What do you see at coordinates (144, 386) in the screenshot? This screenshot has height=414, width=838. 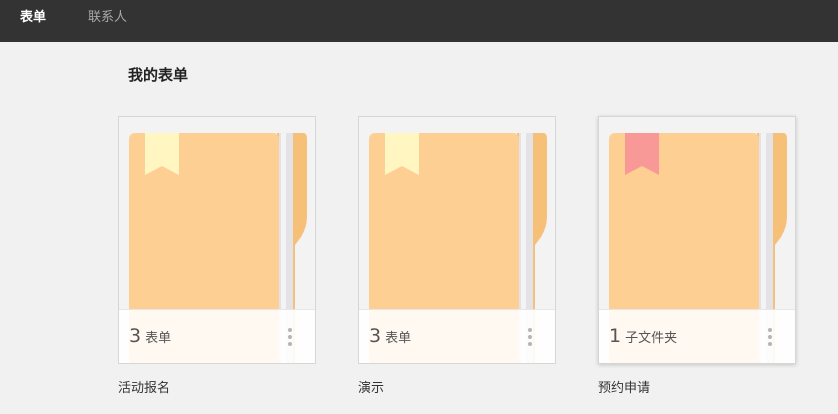 I see `folder-name: 活动报名` at bounding box center [144, 386].